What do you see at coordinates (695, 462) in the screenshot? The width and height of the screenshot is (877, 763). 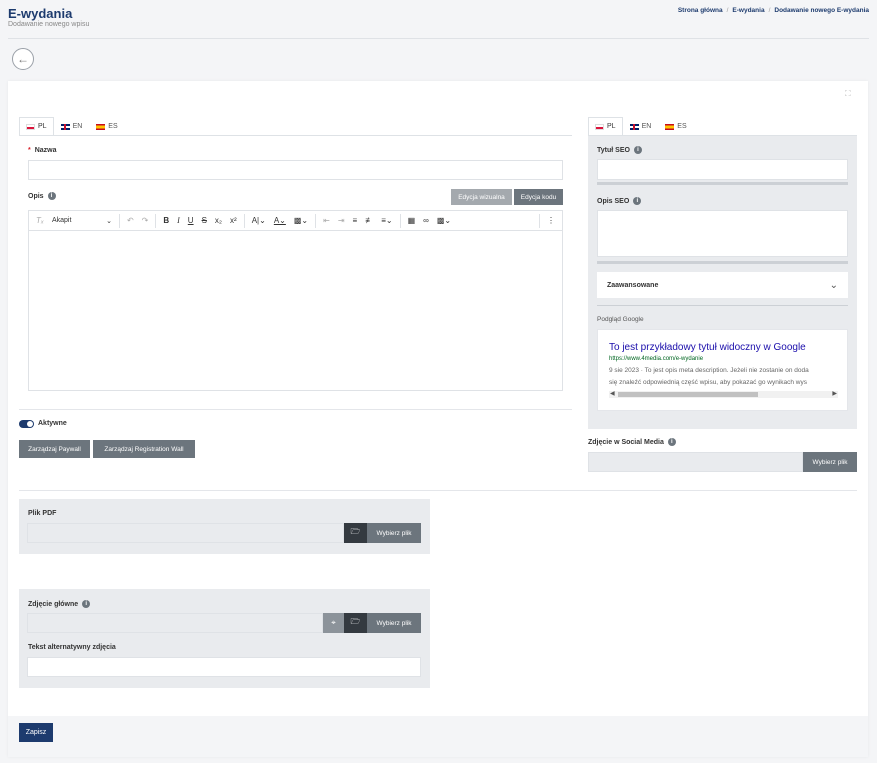 I see `social-image-path` at bounding box center [695, 462].